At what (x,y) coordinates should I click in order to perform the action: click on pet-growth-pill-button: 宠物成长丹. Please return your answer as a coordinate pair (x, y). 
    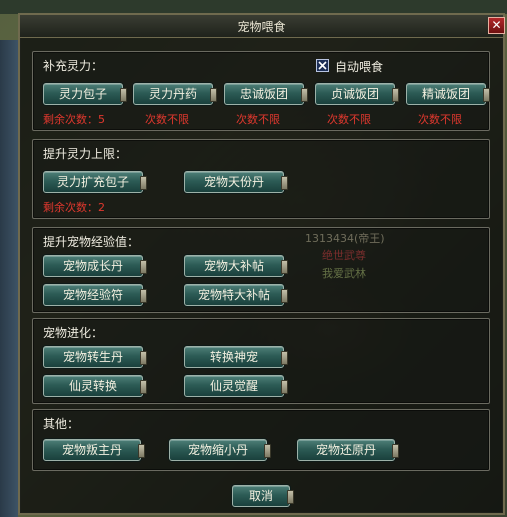
    Looking at the image, I should click on (95, 266).